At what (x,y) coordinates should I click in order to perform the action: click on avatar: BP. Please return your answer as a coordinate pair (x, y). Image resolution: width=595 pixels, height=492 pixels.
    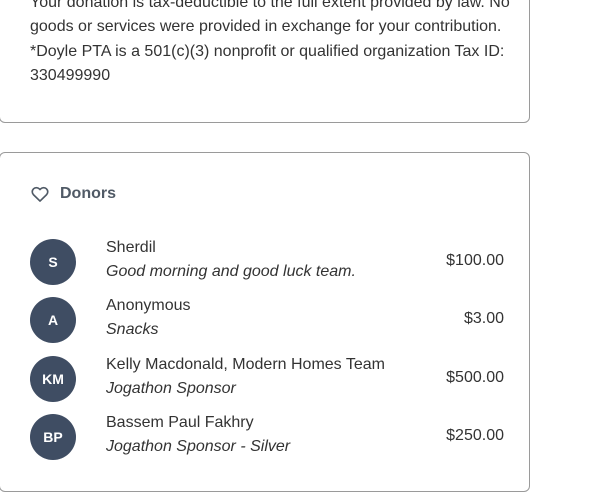
    Looking at the image, I should click on (53, 437).